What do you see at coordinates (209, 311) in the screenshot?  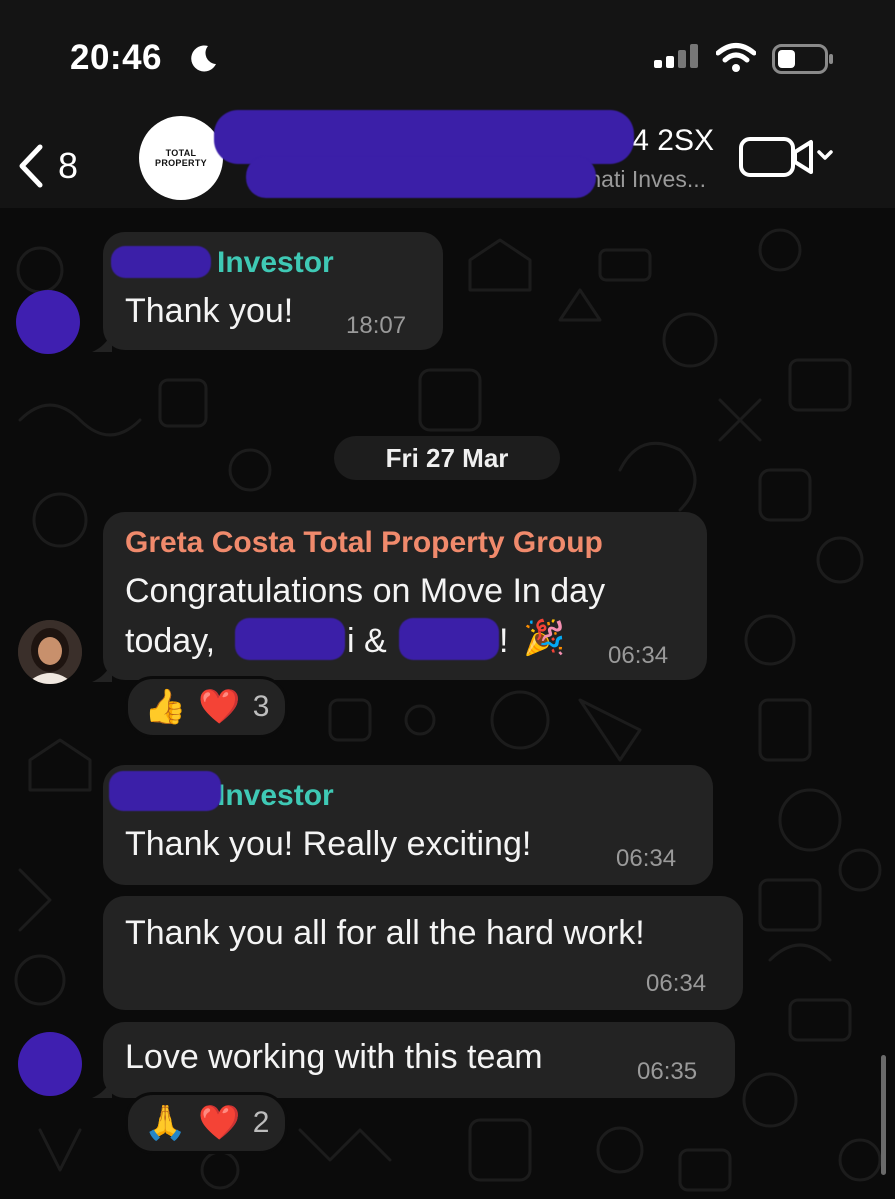 I see `message-text: Thank you!` at bounding box center [209, 311].